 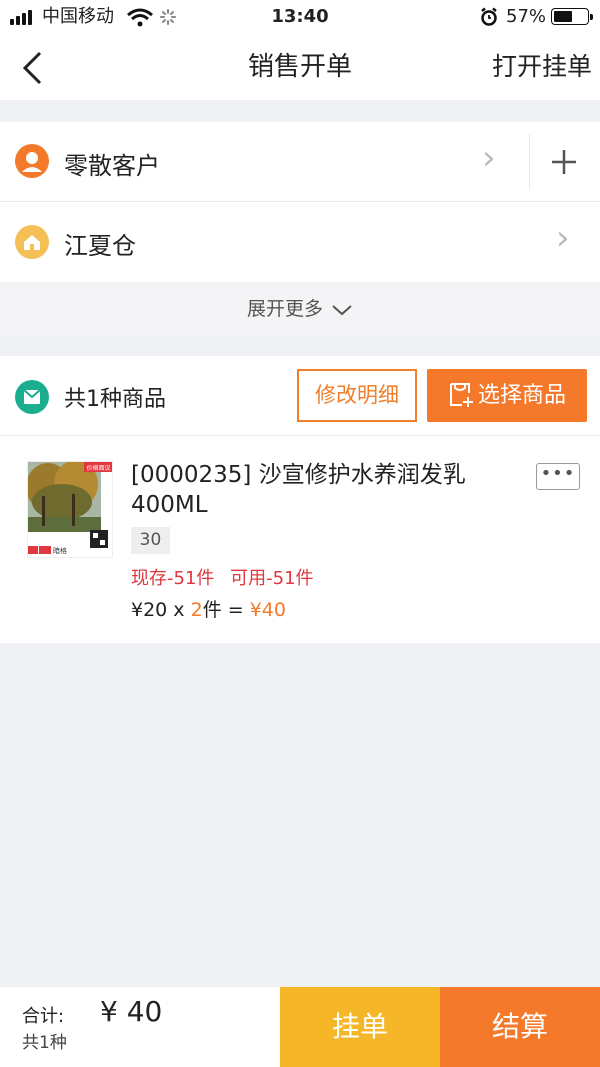 What do you see at coordinates (212, 610) in the screenshot?
I see `quantity-unit: 件` at bounding box center [212, 610].